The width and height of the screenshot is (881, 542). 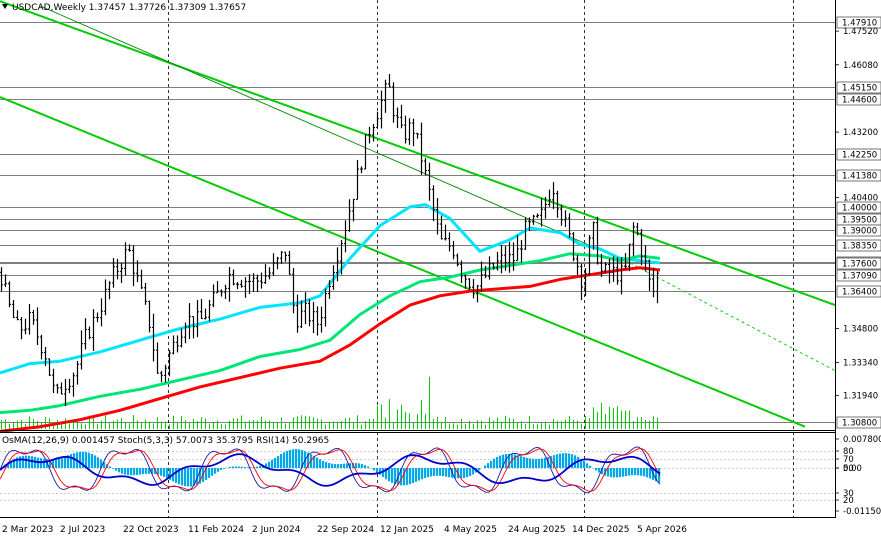 I want to click on time-tick-label: 22 Sep 2024, so click(x=345, y=530).